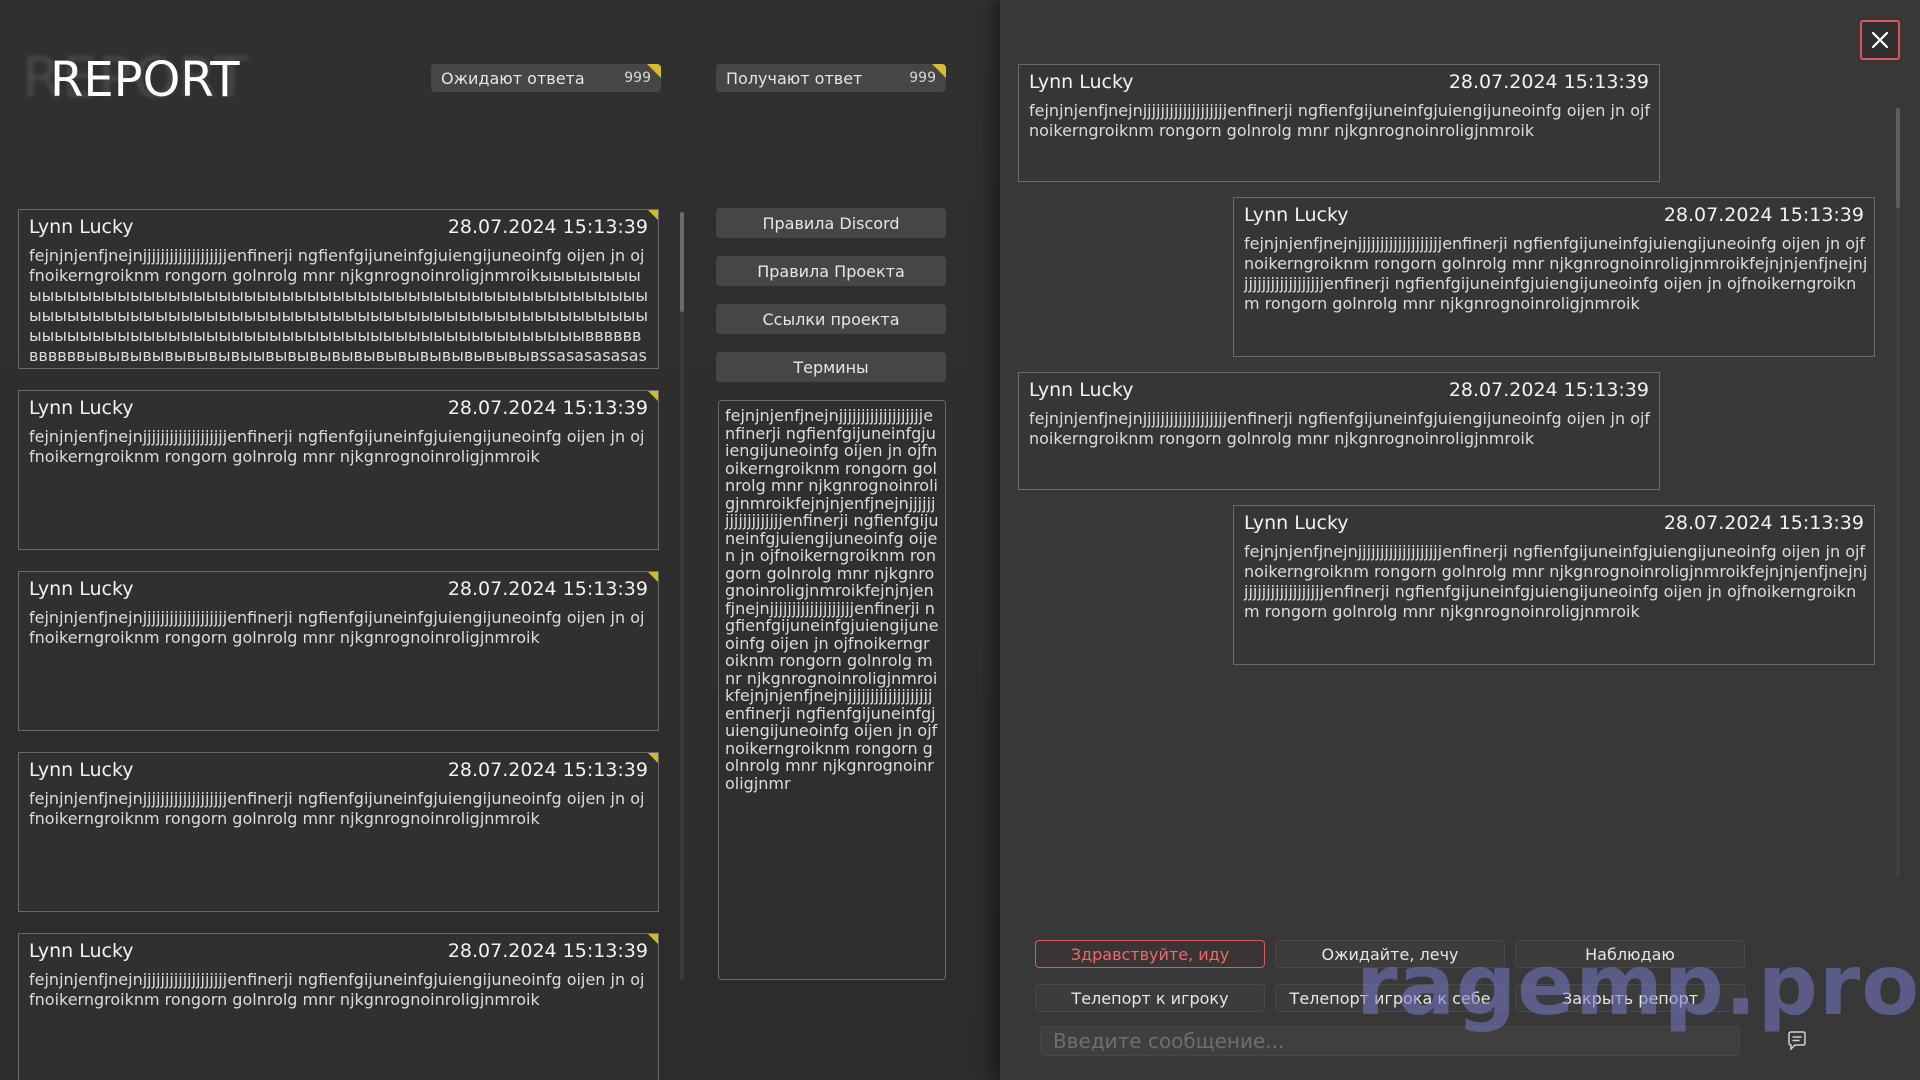 The height and width of the screenshot is (1080, 1920). Describe the element at coordinates (1898, 493) in the screenshot. I see `chat-scrollbar` at that location.